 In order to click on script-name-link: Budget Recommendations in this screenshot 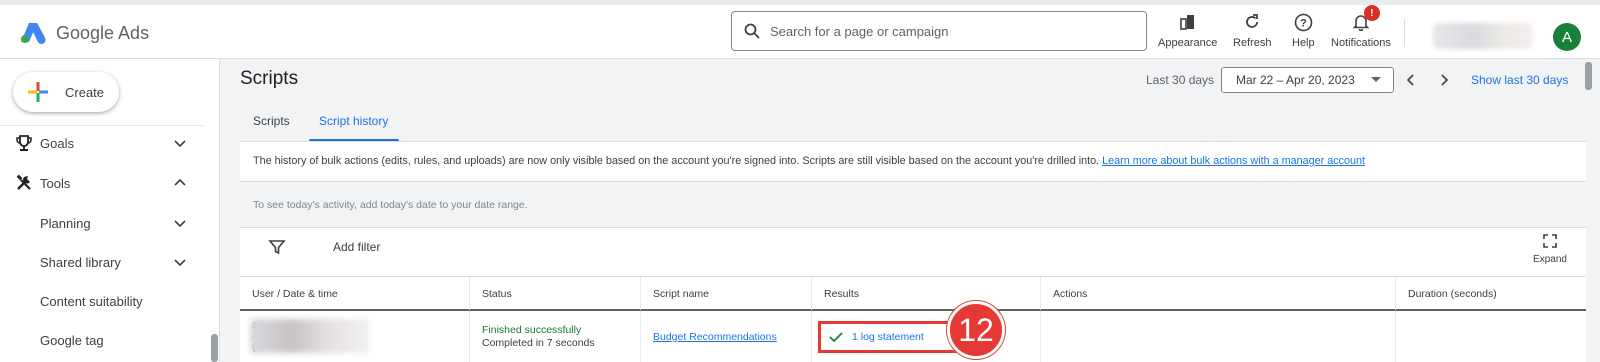, I will do `click(715, 337)`.